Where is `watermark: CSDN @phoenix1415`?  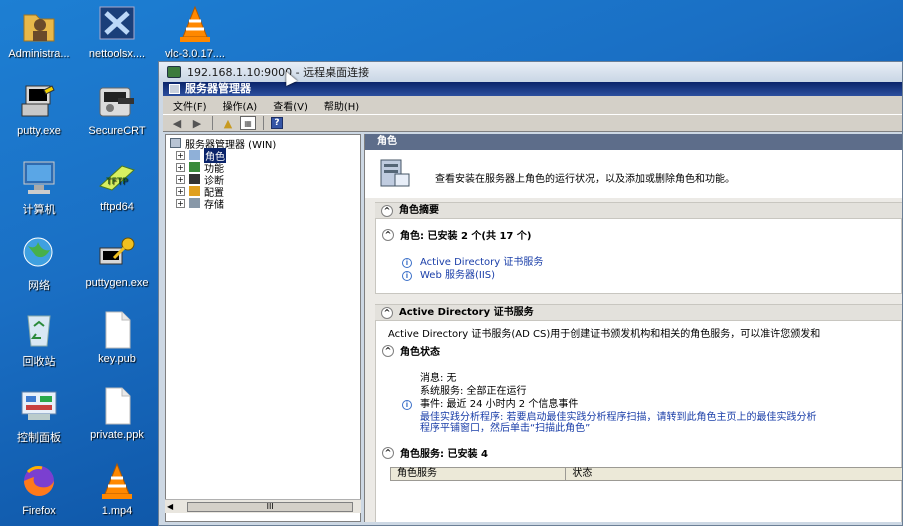
watermark: CSDN @phoenix1415 is located at coordinates (820, 509).